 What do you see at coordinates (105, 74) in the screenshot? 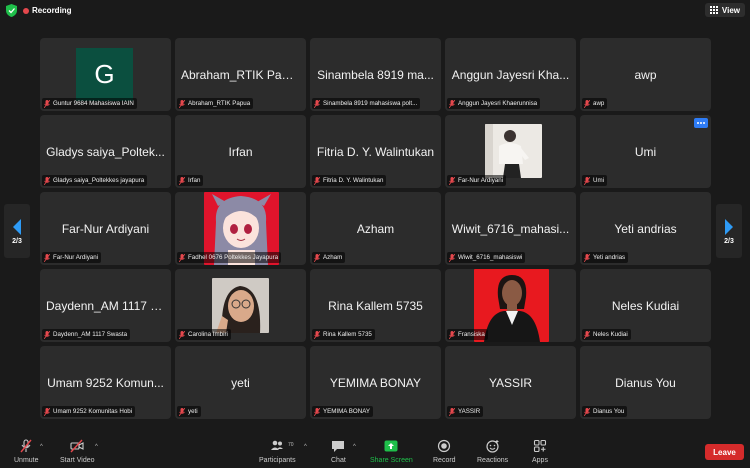
I see `participant-tile: G Guntur 9684 Mahasiswa IAIN` at bounding box center [105, 74].